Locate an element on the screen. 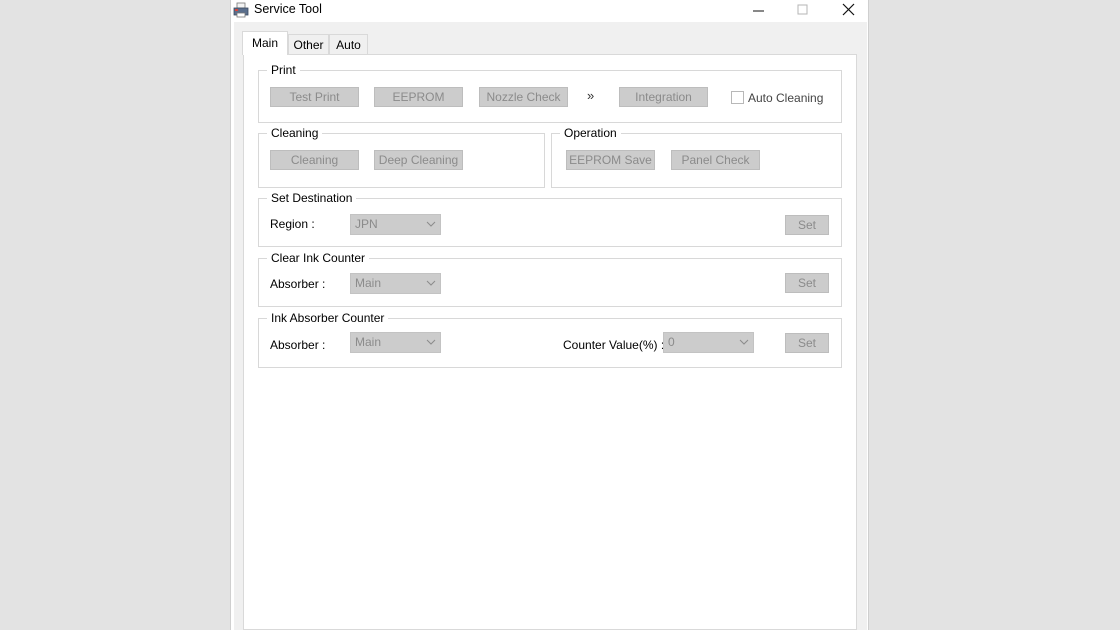 The image size is (1120, 630). maximize-icon is located at coordinates (802, 9).